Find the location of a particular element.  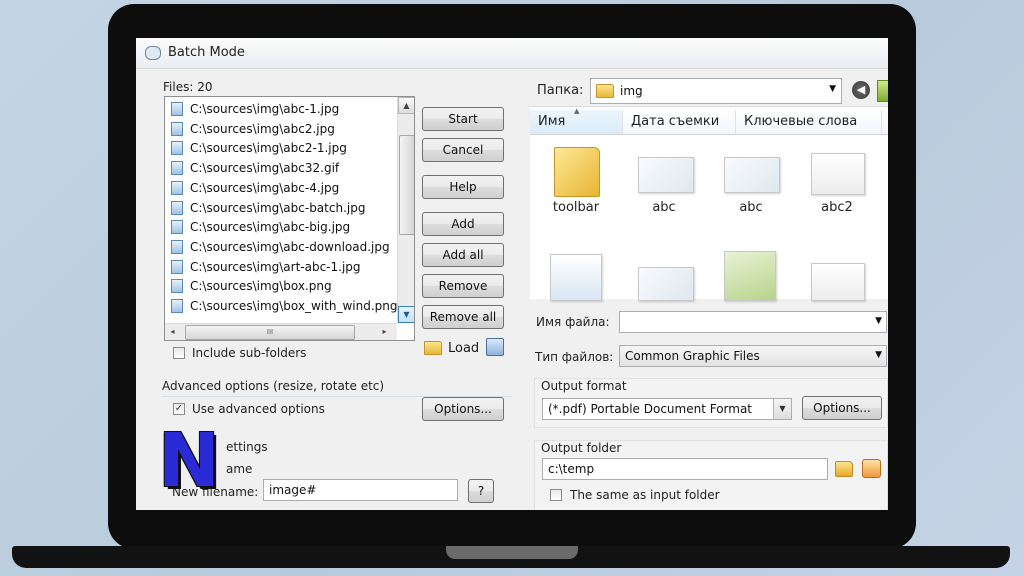

horizontal-scroll-thumb: III is located at coordinates (270, 332).